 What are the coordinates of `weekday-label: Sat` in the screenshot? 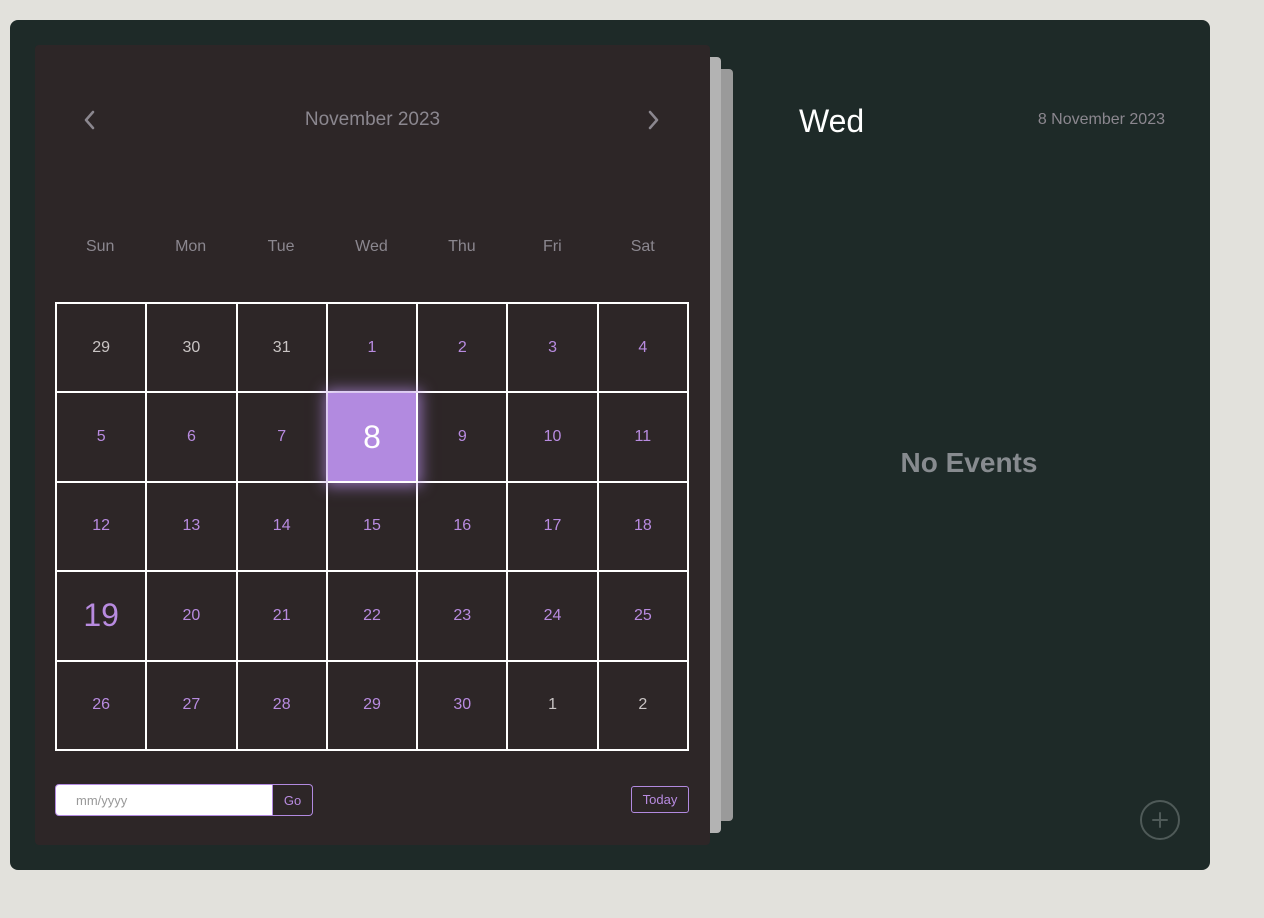 It's located at (642, 246).